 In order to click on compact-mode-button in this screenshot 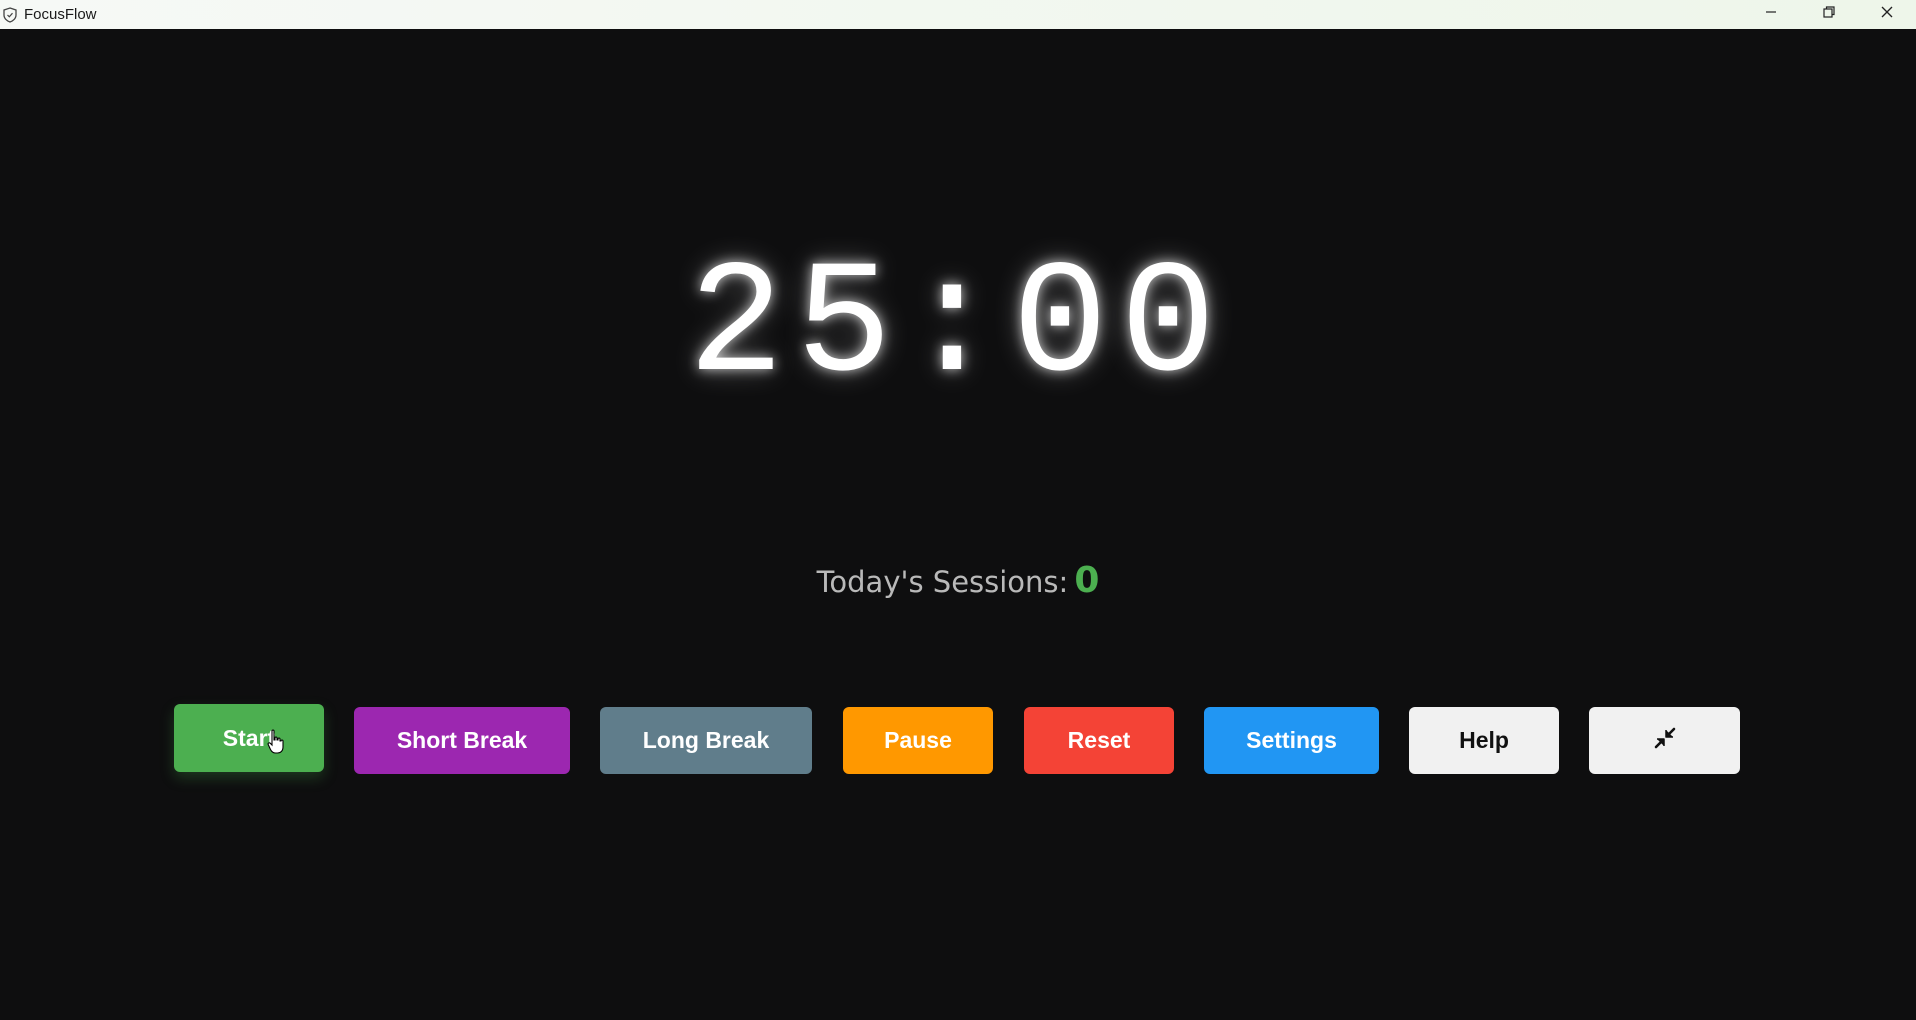, I will do `click(1664, 740)`.